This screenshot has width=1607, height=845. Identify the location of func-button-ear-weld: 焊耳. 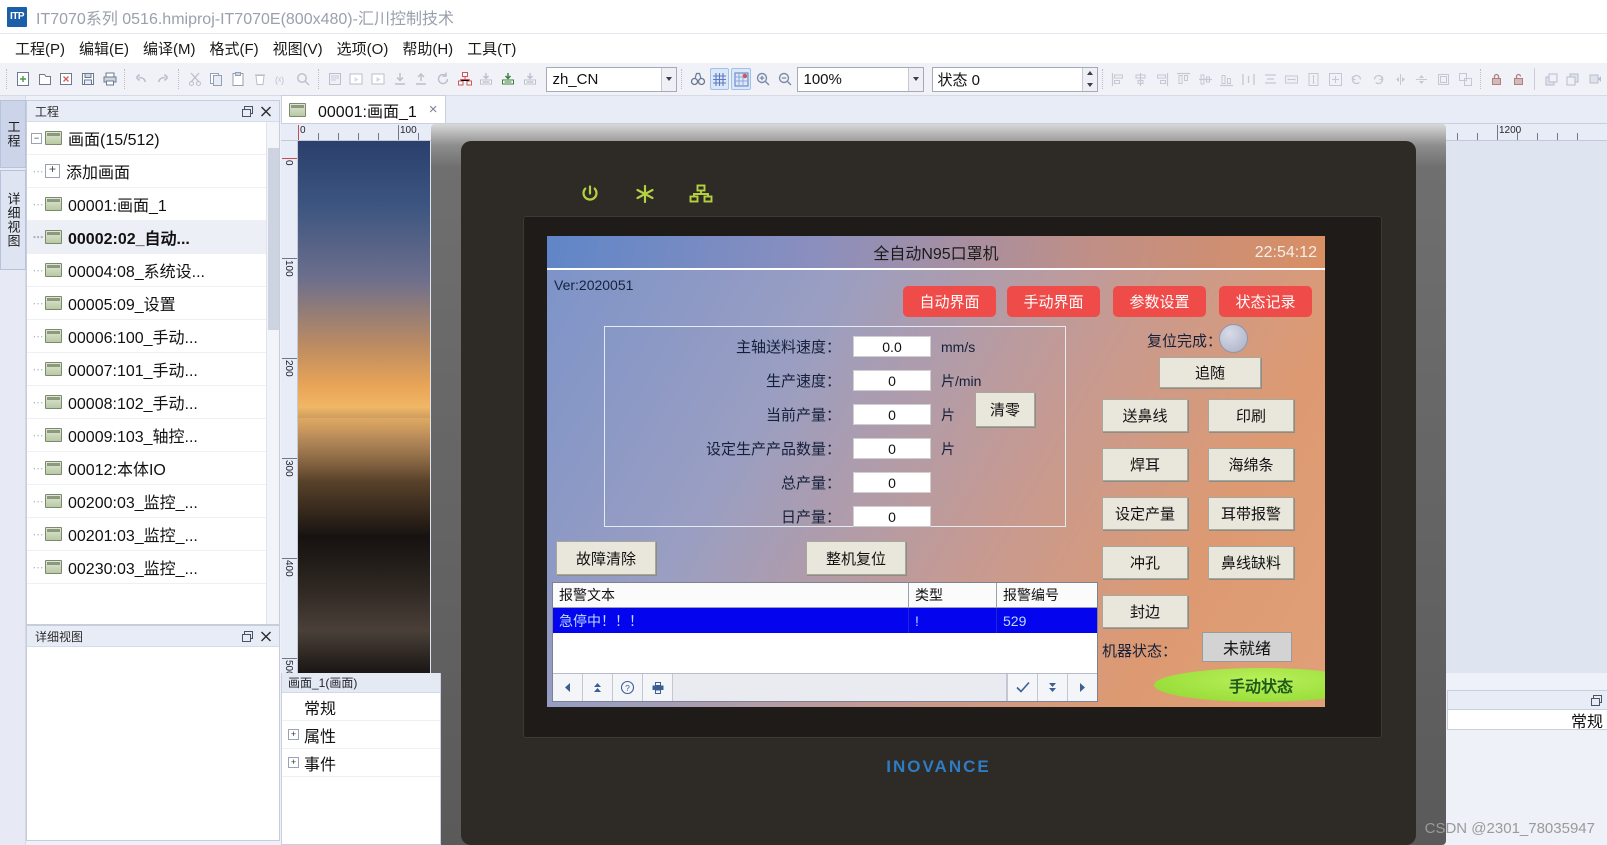
(1145, 464).